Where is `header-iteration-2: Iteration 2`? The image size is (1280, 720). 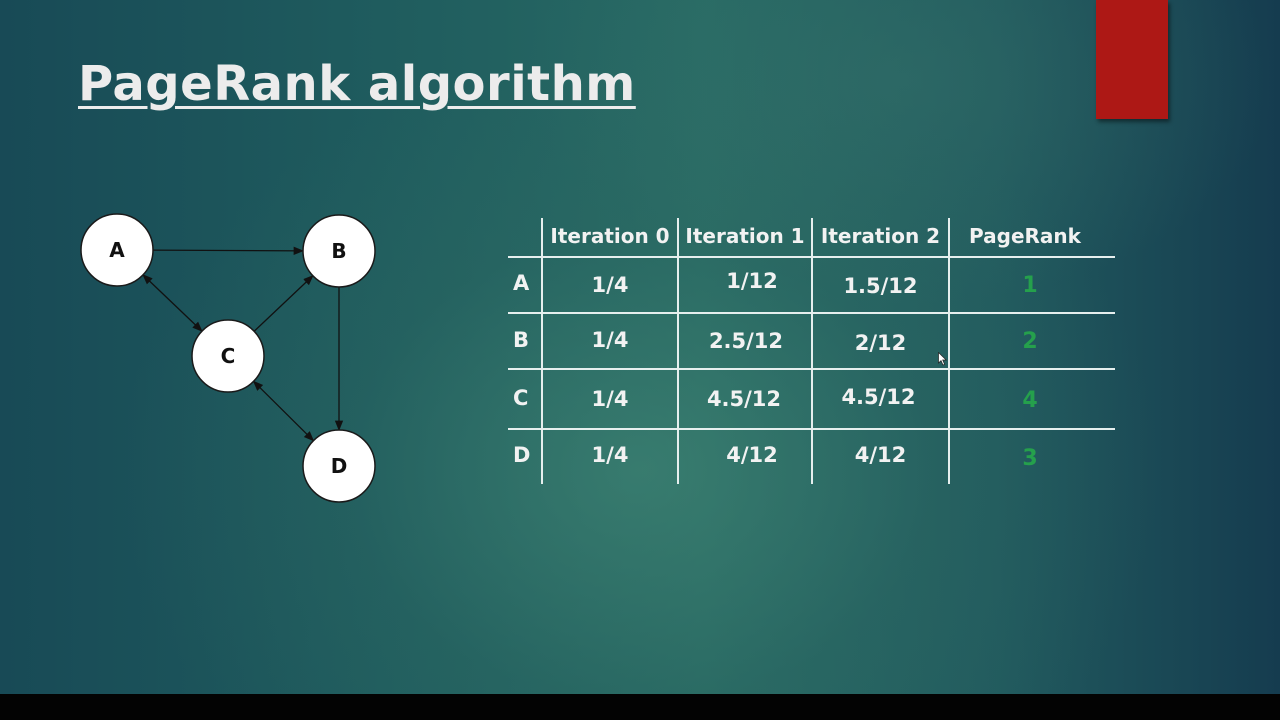 header-iteration-2: Iteration 2 is located at coordinates (880, 236).